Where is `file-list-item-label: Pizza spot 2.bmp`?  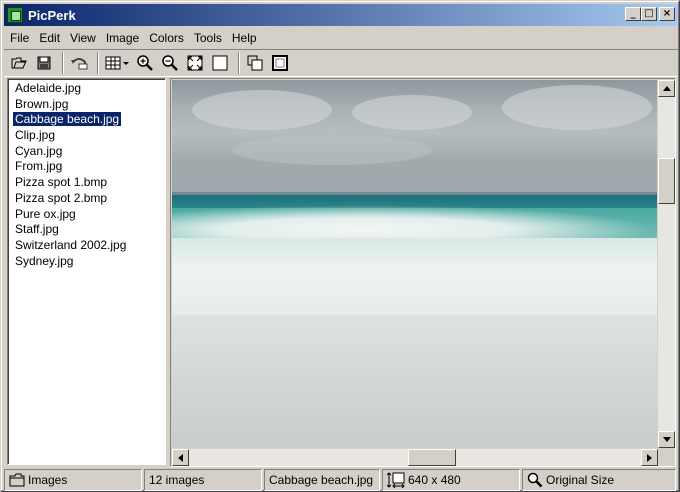 file-list-item-label: Pizza spot 2.bmp is located at coordinates (61, 197).